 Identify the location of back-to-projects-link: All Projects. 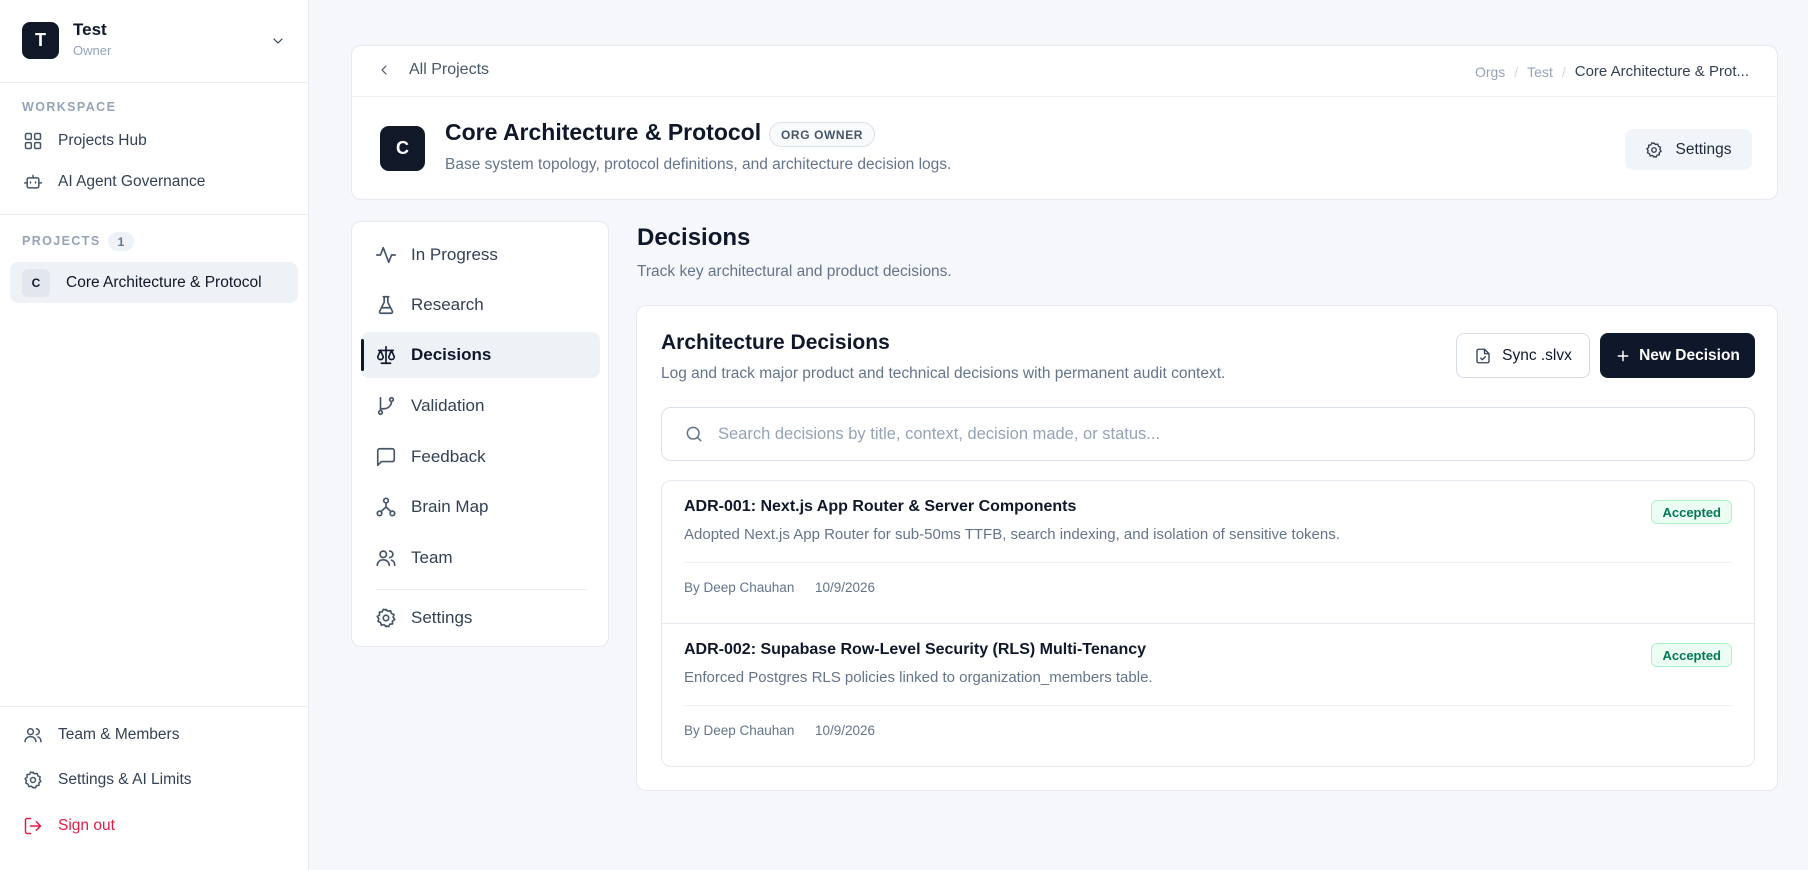
(432, 70).